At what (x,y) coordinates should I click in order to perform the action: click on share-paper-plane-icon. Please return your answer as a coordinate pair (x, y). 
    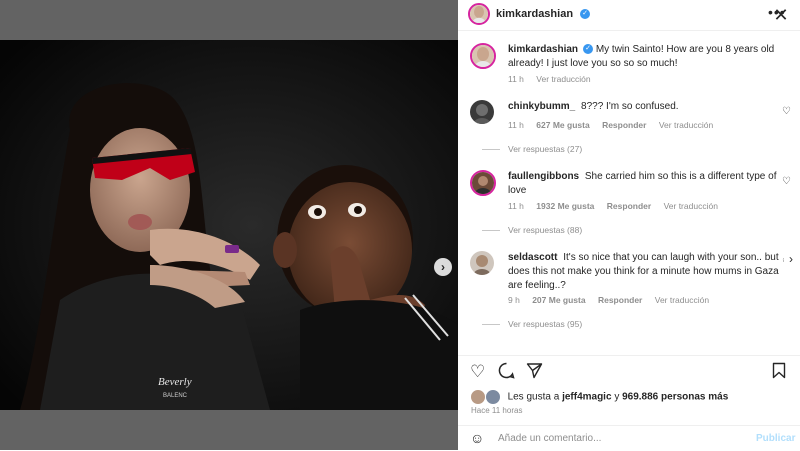
    Looking at the image, I should click on (534, 371).